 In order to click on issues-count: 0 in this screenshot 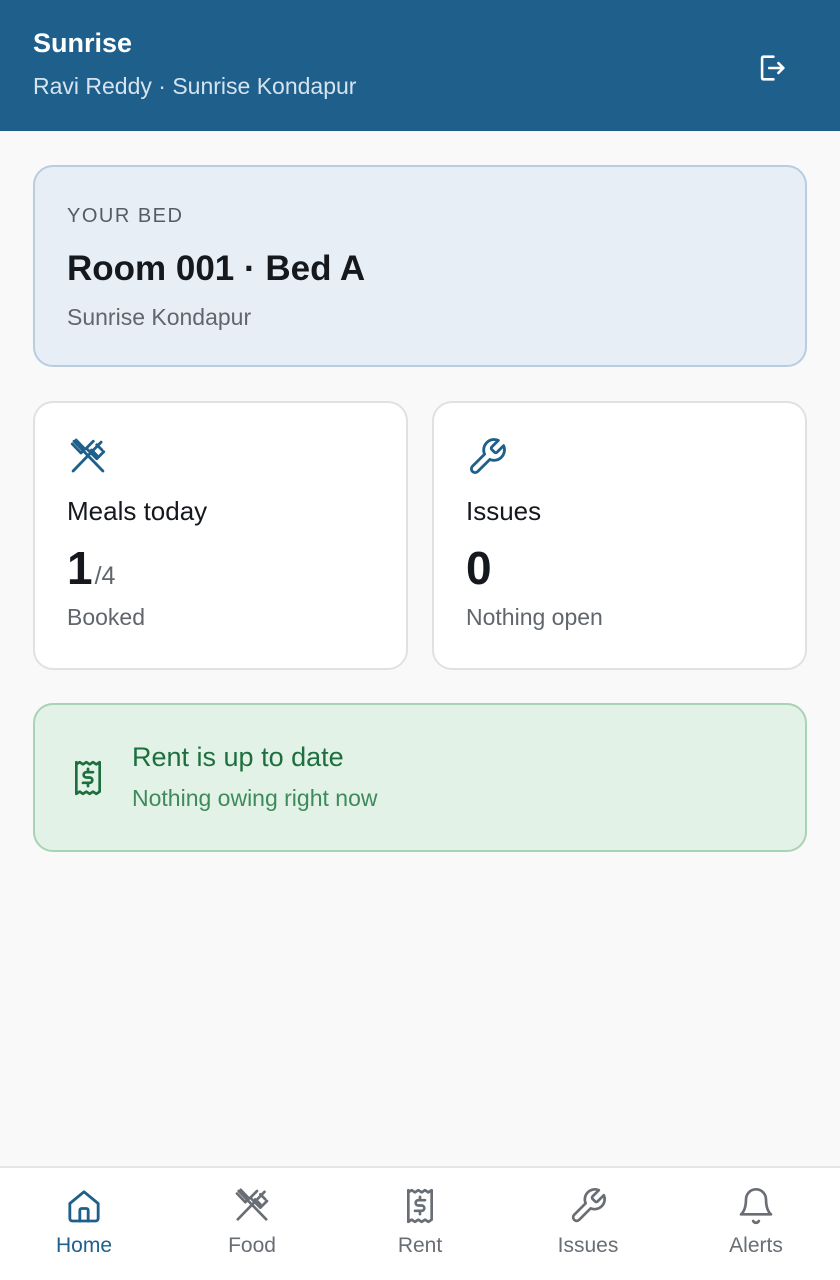, I will do `click(479, 568)`.